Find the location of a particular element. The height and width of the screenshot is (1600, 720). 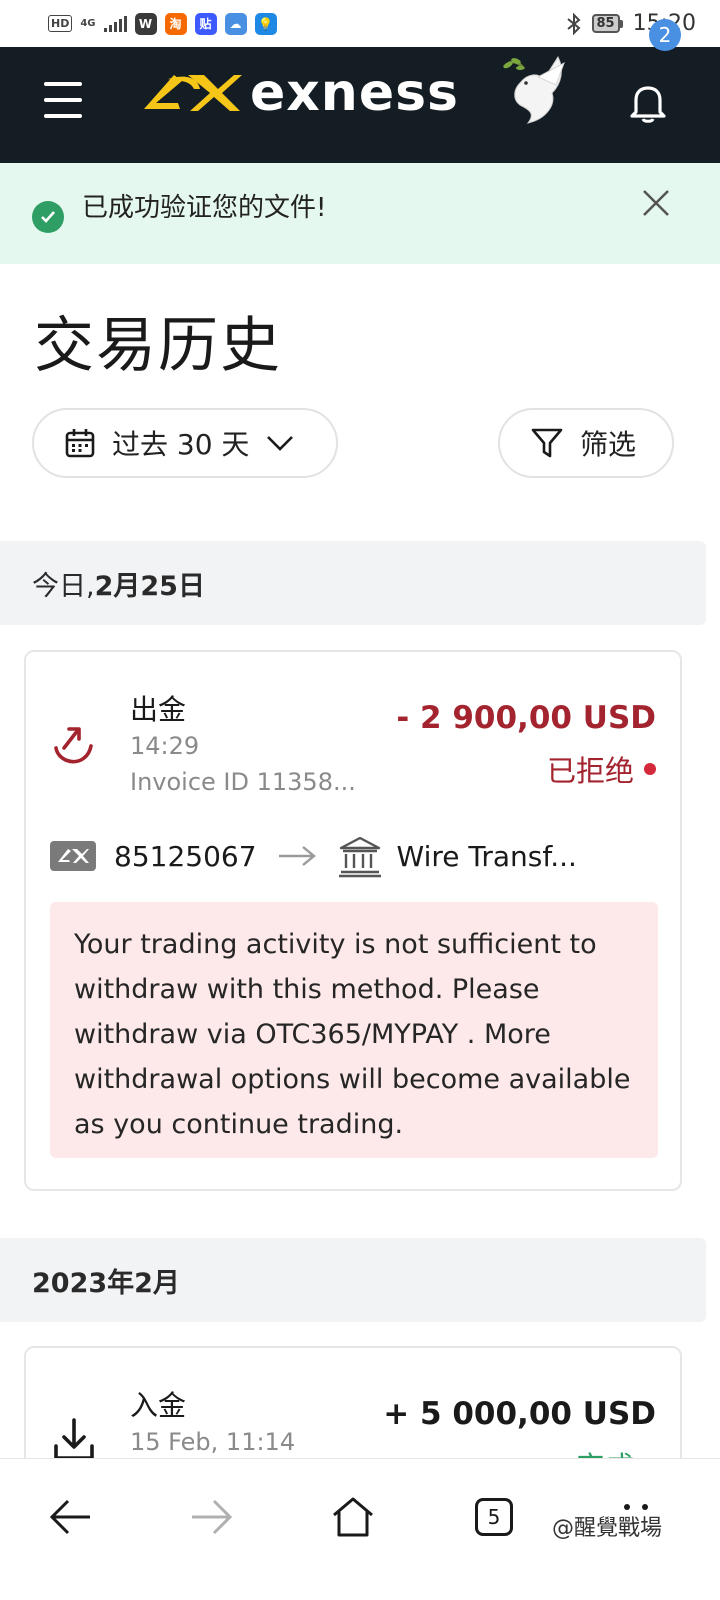

transaction-time: 15 Feb, 11:14 is located at coordinates (213, 1442).